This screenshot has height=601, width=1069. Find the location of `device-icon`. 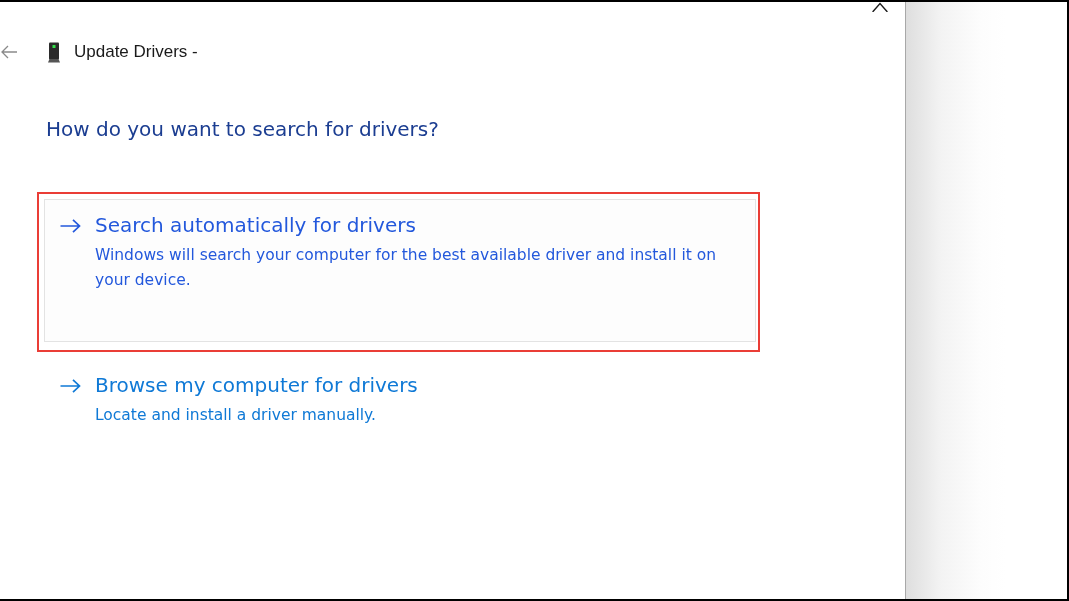

device-icon is located at coordinates (54, 52).